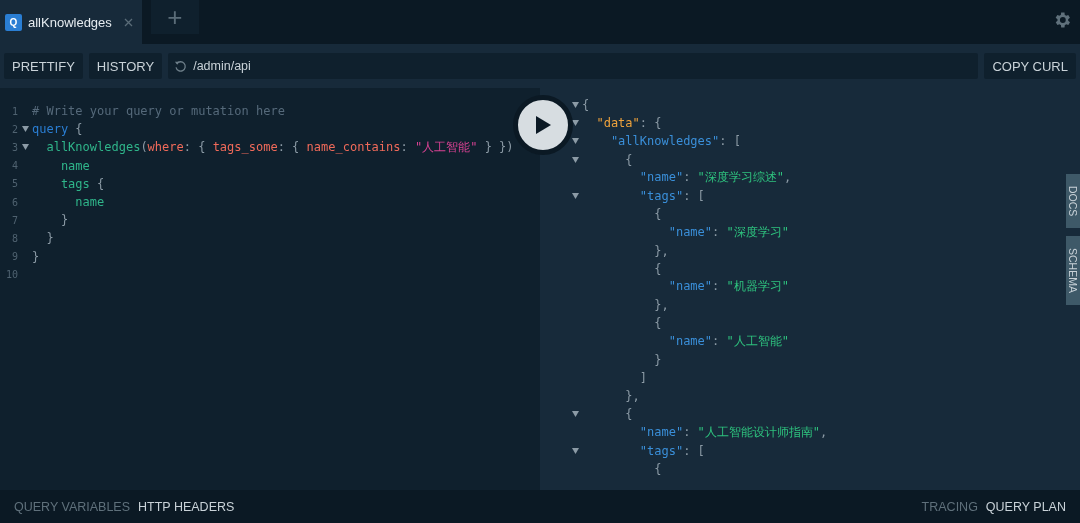 The height and width of the screenshot is (523, 1080). What do you see at coordinates (1073, 201) in the screenshot?
I see `side-tab: DOCS` at bounding box center [1073, 201].